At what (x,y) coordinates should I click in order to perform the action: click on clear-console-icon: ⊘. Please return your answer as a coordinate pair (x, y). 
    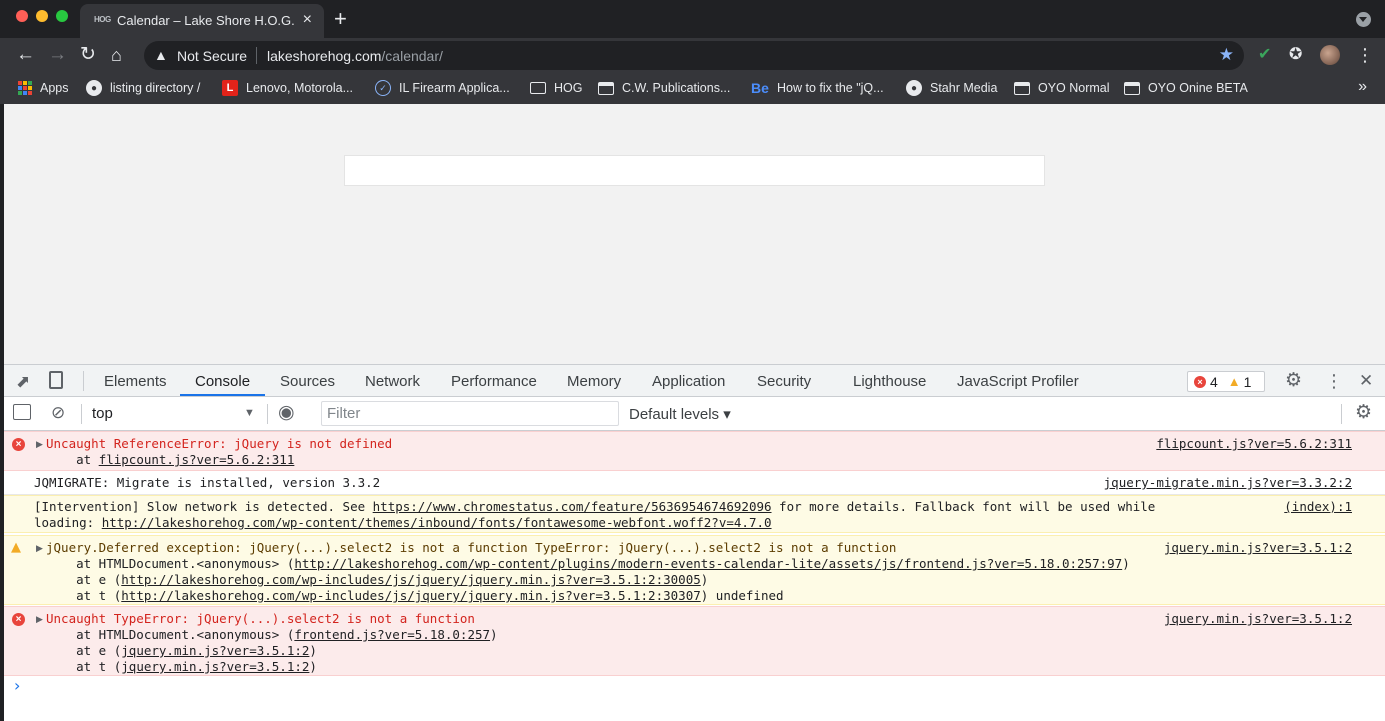
    Looking at the image, I should click on (58, 413).